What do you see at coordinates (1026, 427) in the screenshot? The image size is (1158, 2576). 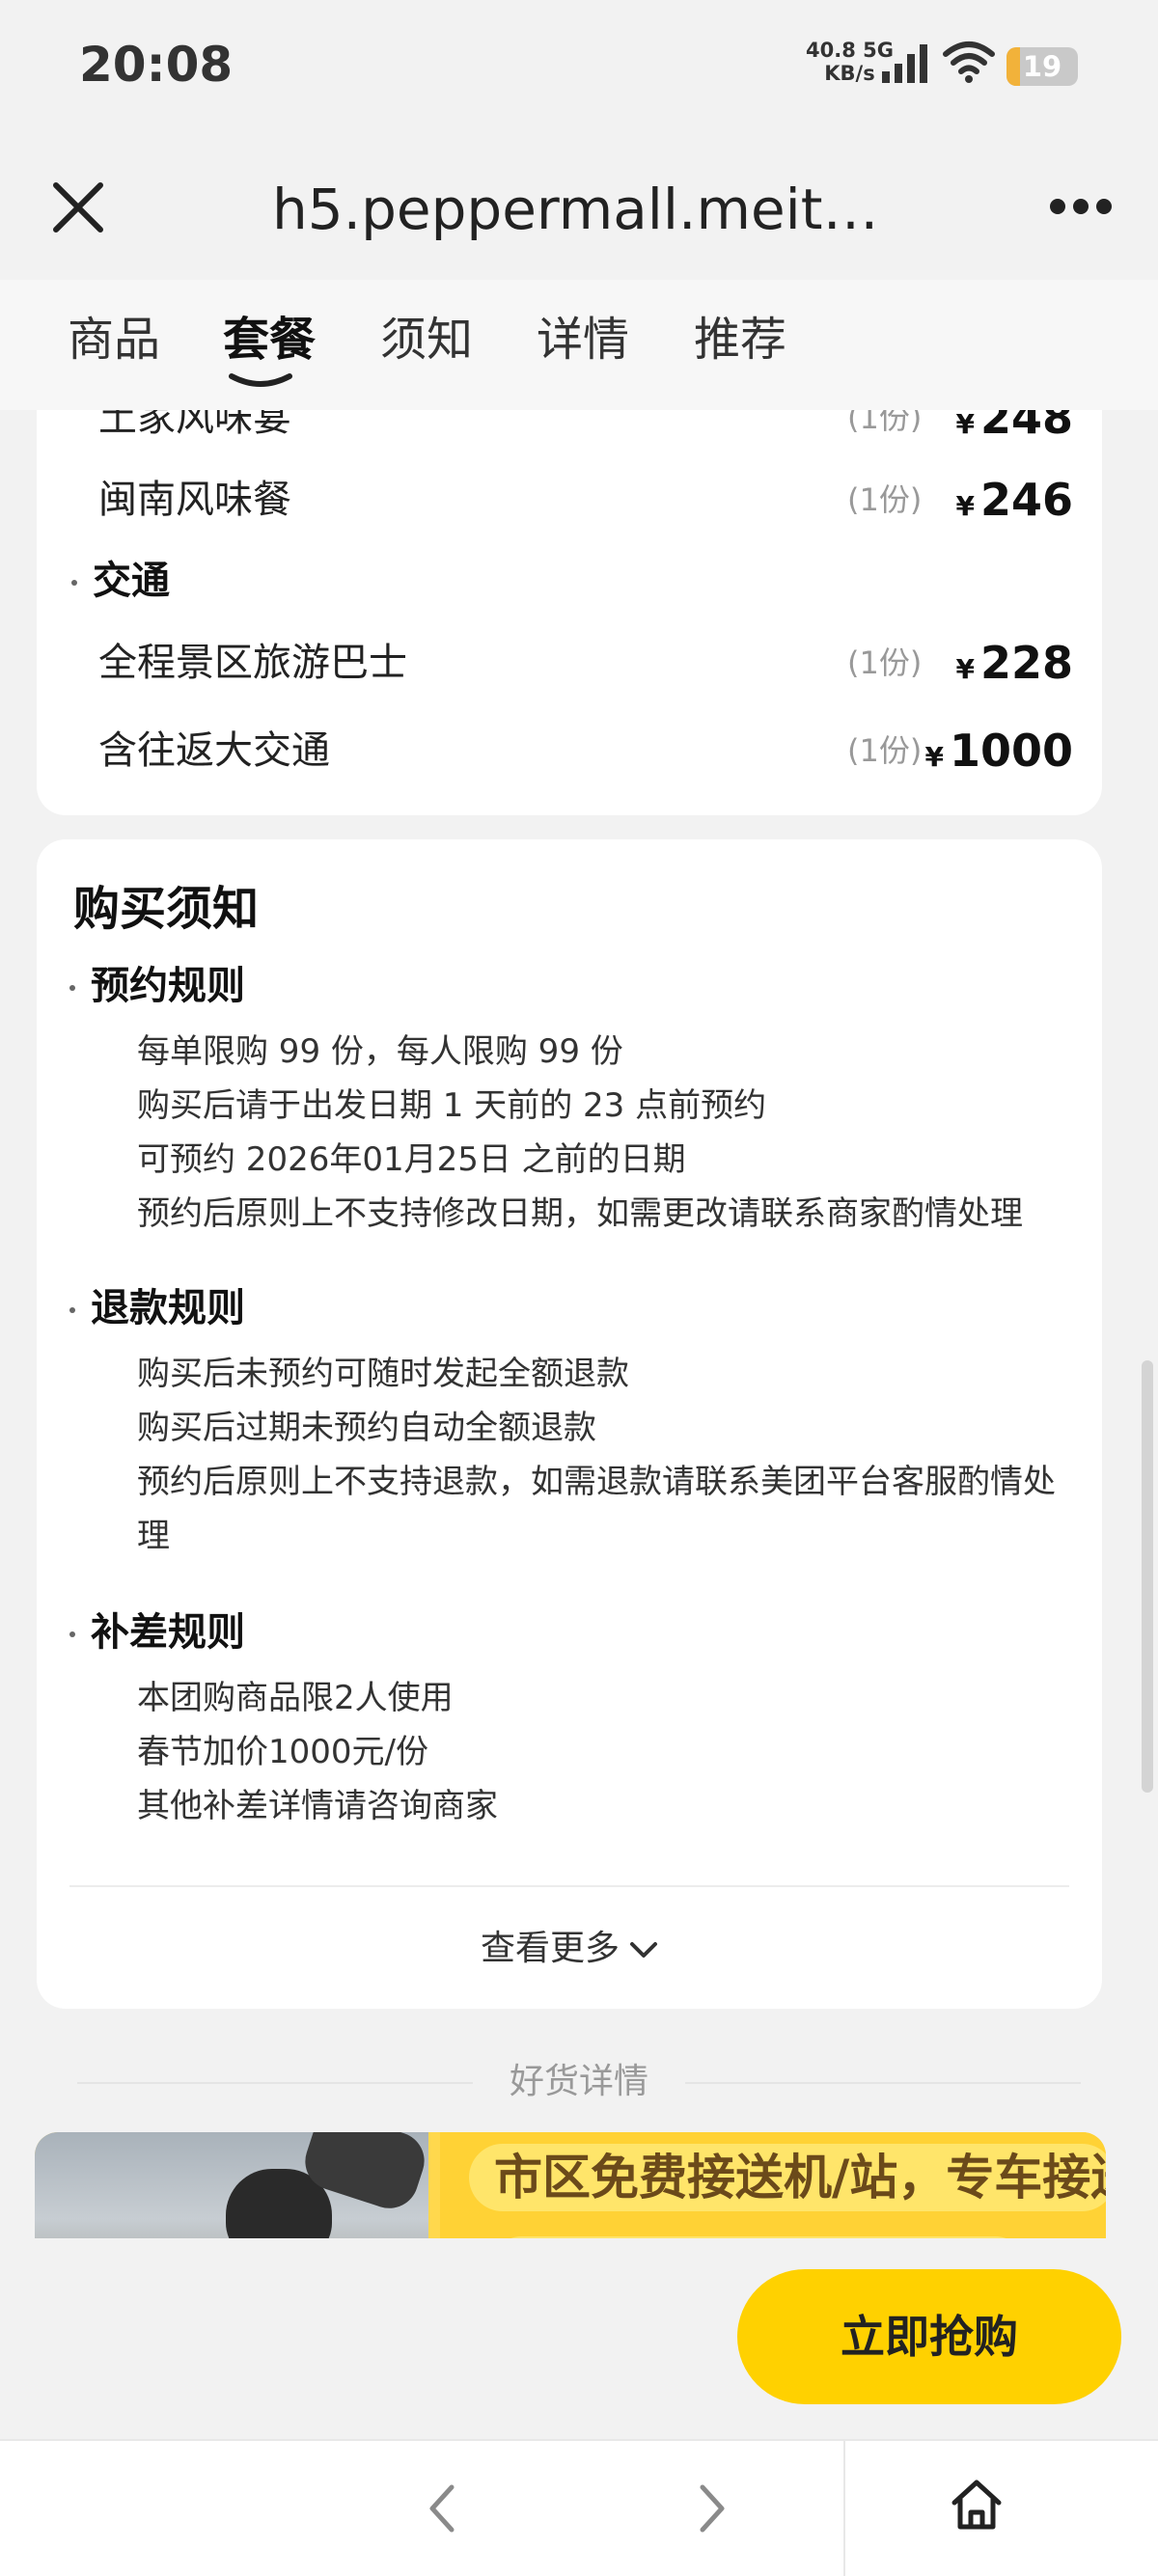 I see `price-value: 248` at bounding box center [1026, 427].